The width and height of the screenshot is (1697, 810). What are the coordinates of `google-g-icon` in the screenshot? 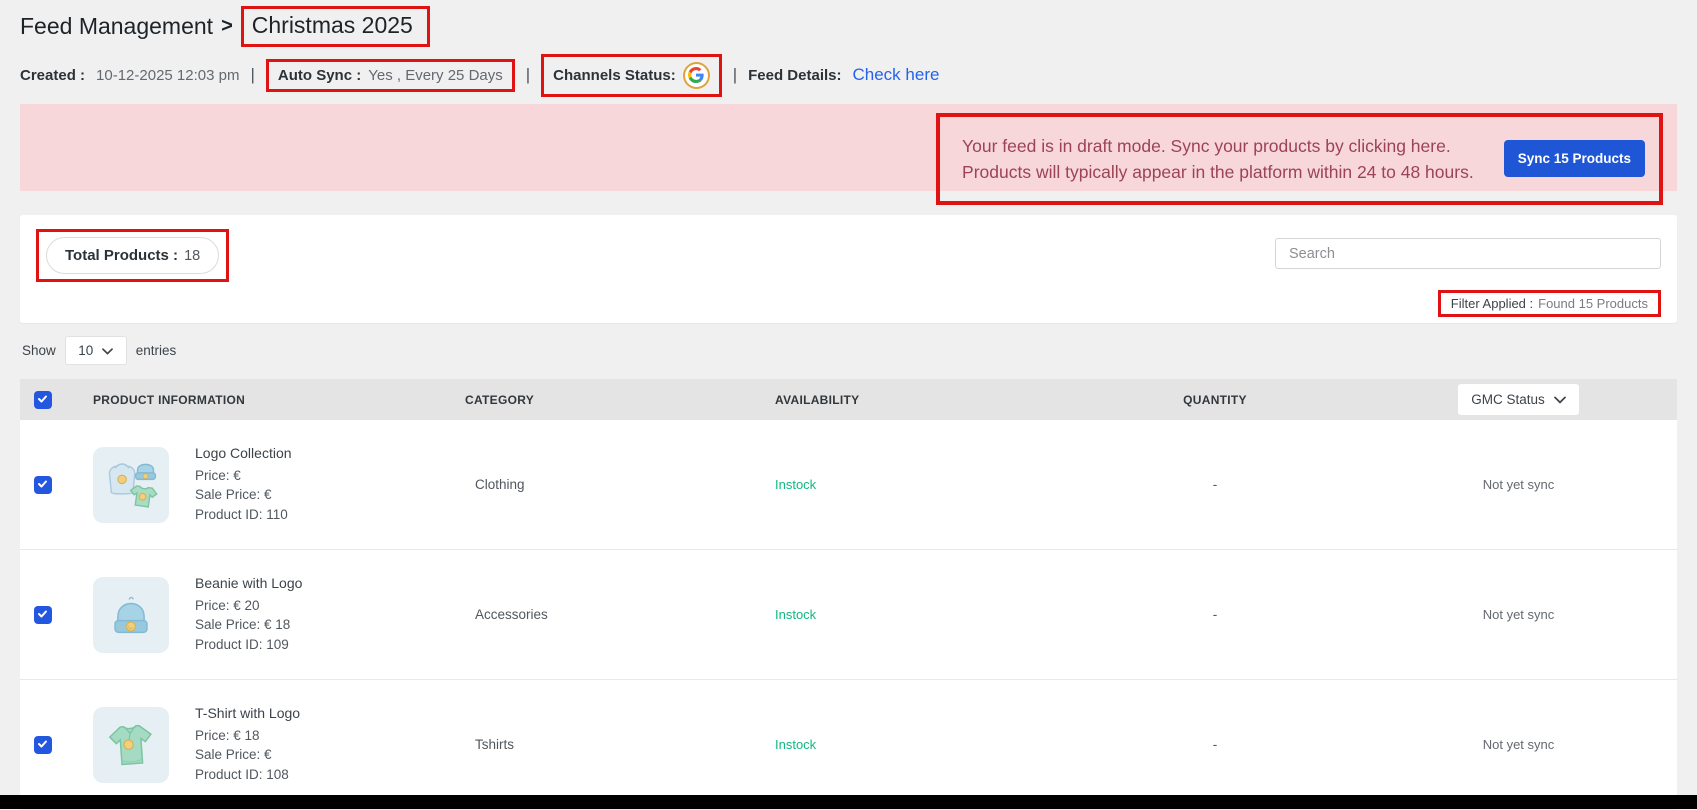 It's located at (696, 75).